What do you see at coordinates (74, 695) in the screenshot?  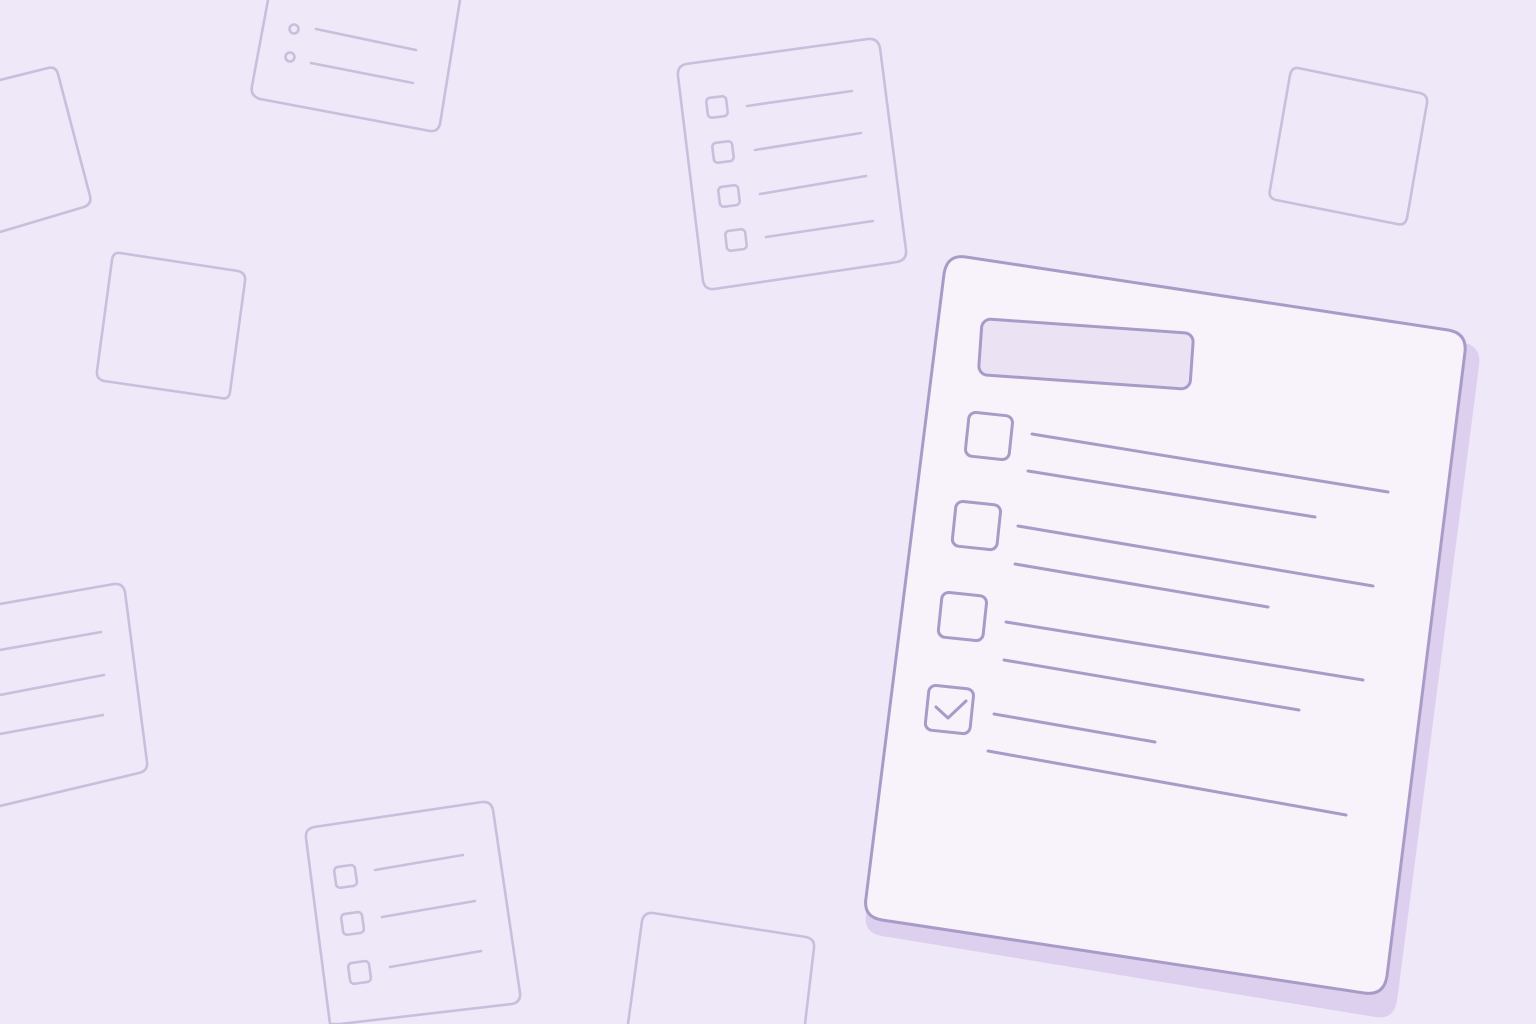 I see `lined-card-icon` at bounding box center [74, 695].